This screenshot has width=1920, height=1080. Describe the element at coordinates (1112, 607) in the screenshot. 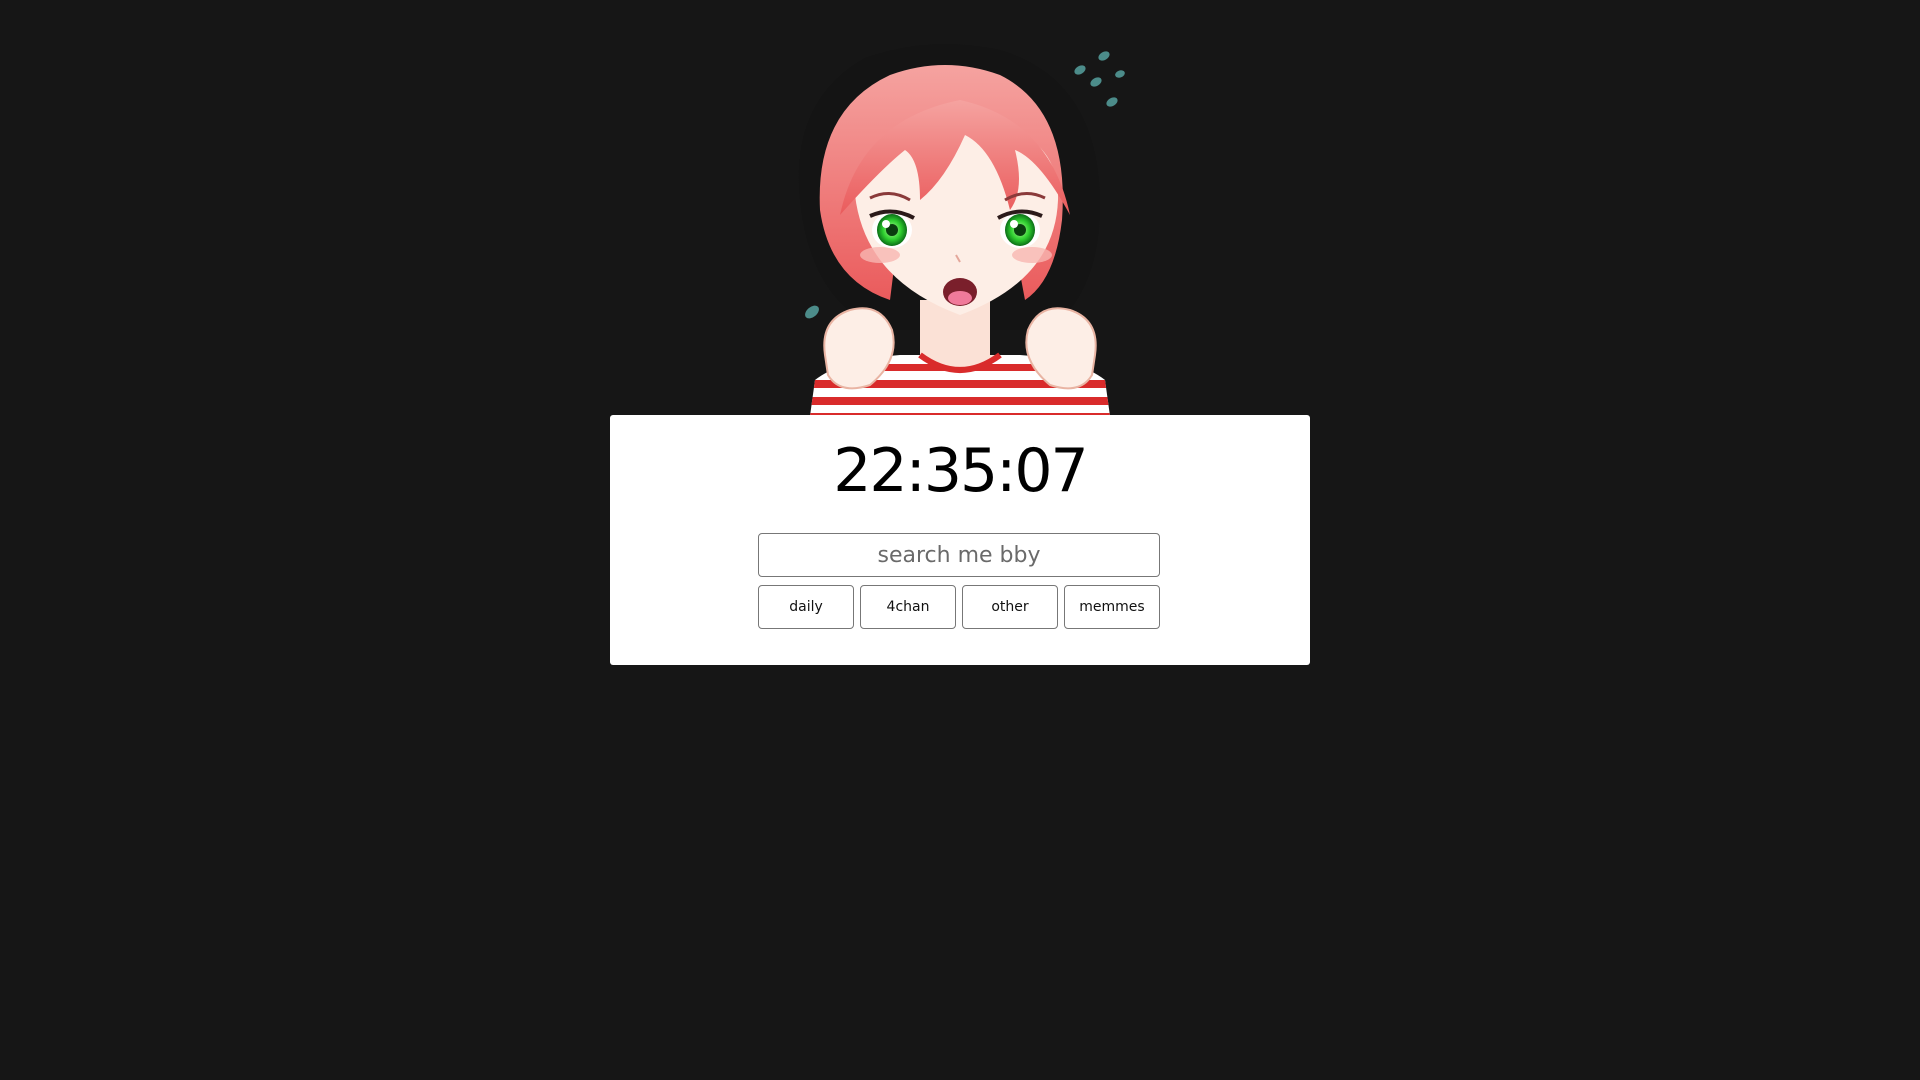

I see `memmes-button: memmes` at that location.